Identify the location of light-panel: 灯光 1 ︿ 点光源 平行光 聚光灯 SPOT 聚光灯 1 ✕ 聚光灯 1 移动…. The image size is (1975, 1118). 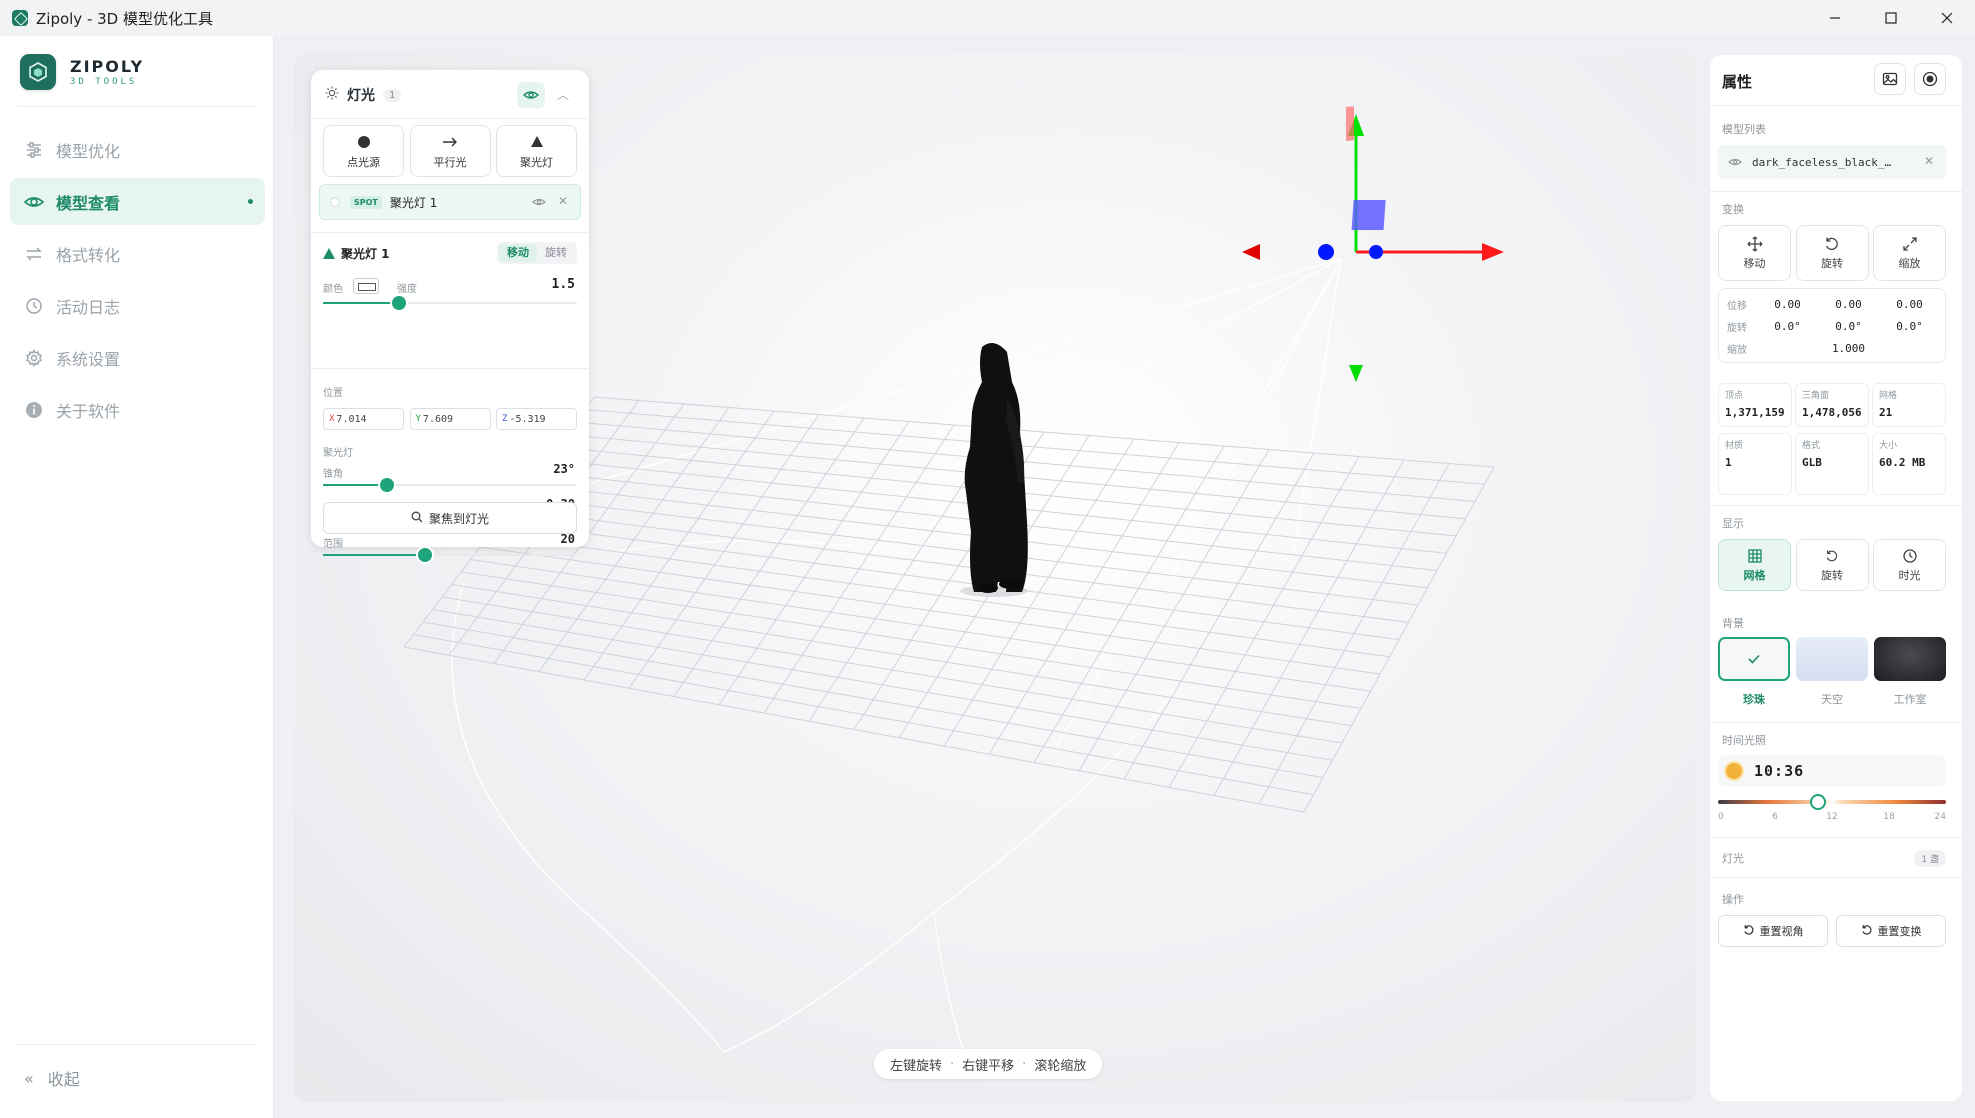
(450, 316).